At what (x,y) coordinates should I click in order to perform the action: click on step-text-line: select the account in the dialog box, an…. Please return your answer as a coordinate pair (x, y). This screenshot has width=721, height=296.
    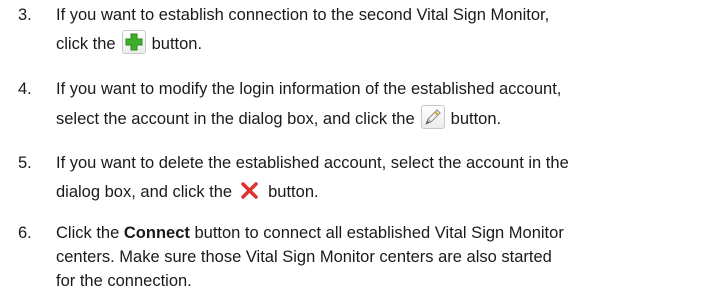
    Looking at the image, I should click on (279, 118).